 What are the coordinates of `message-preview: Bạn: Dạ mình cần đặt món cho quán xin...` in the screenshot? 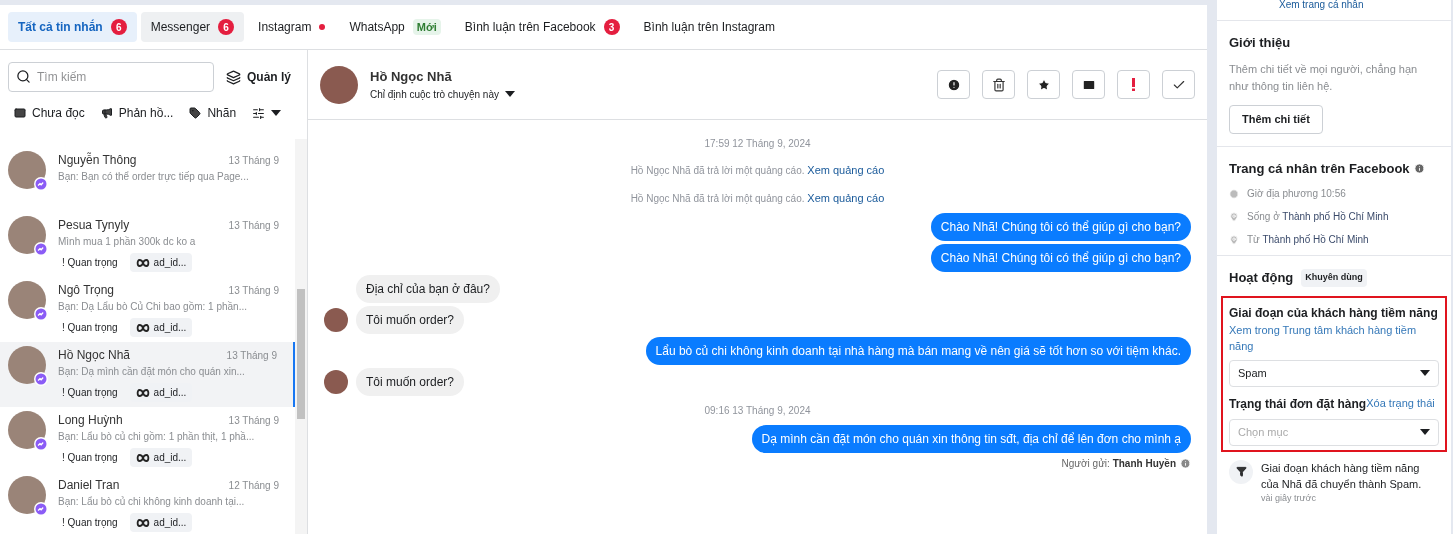 It's located at (152, 372).